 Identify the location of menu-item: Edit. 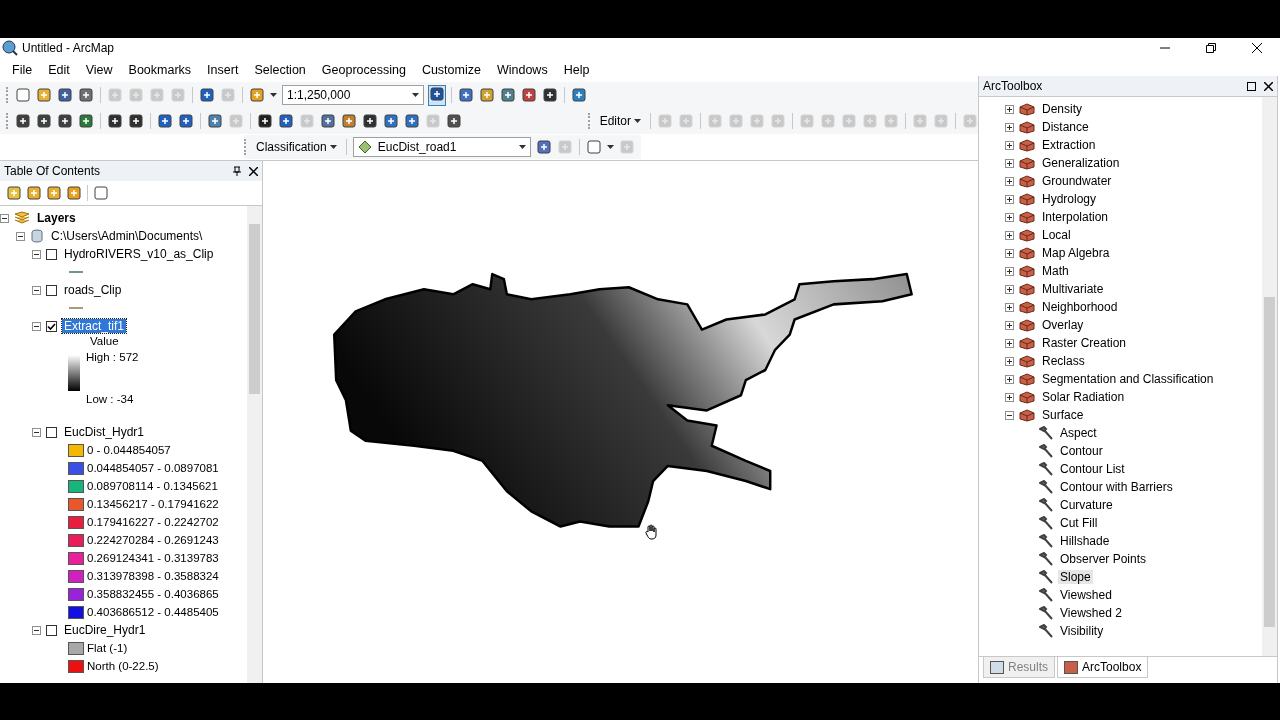
(59, 70).